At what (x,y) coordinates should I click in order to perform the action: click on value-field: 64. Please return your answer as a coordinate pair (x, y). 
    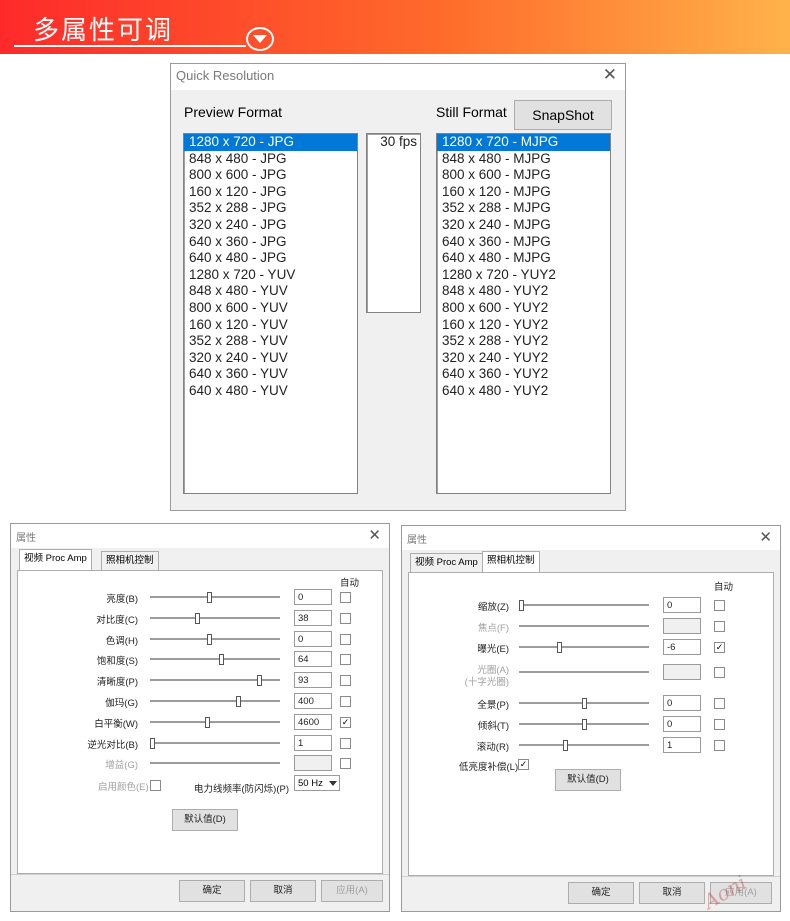
    Looking at the image, I should click on (313, 659).